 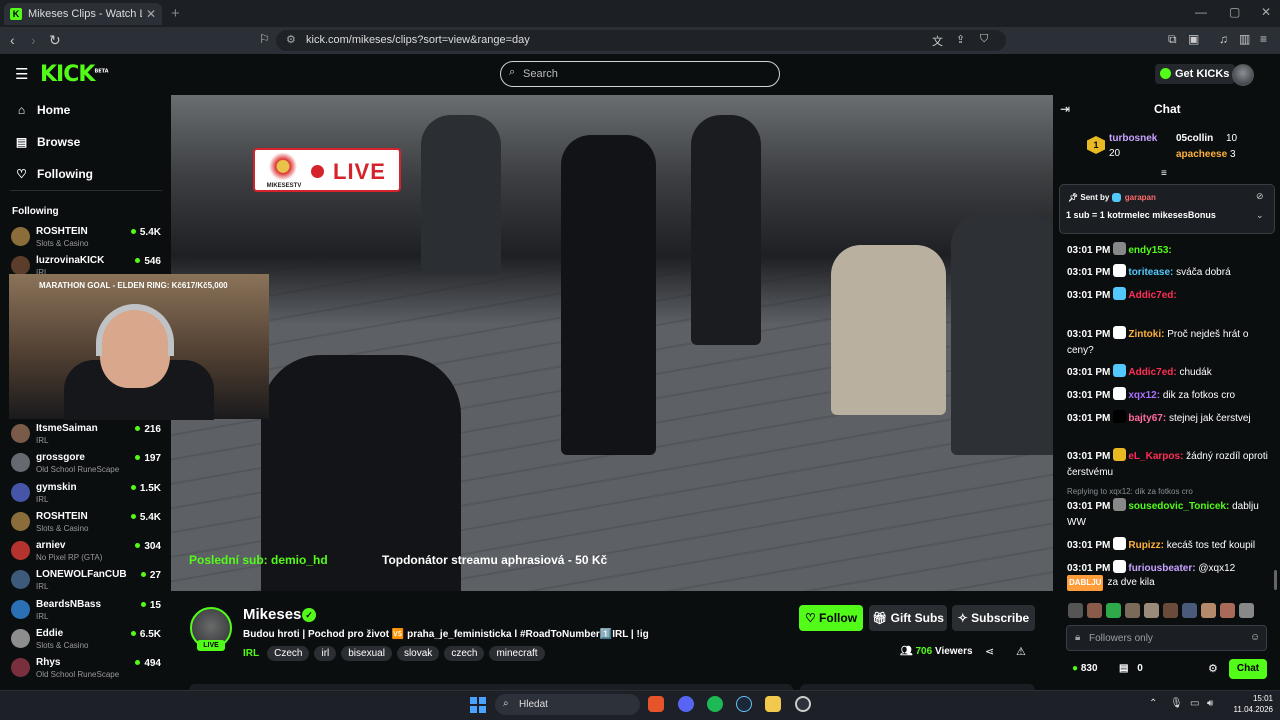 I want to click on sidebar-channel: gymskin IRL 1.5K, so click(x=86, y=495).